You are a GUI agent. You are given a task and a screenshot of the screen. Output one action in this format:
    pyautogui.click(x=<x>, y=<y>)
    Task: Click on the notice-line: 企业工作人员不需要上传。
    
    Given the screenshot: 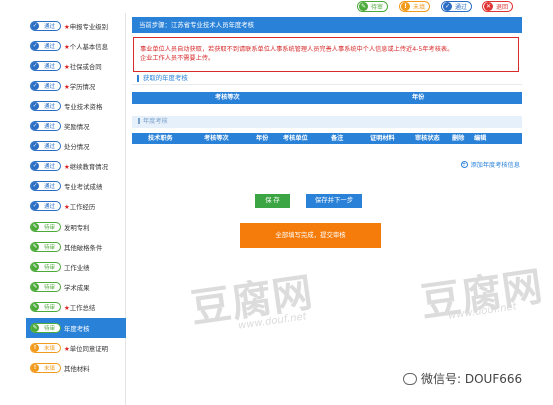 What is the action you would take?
    pyautogui.click(x=177, y=58)
    